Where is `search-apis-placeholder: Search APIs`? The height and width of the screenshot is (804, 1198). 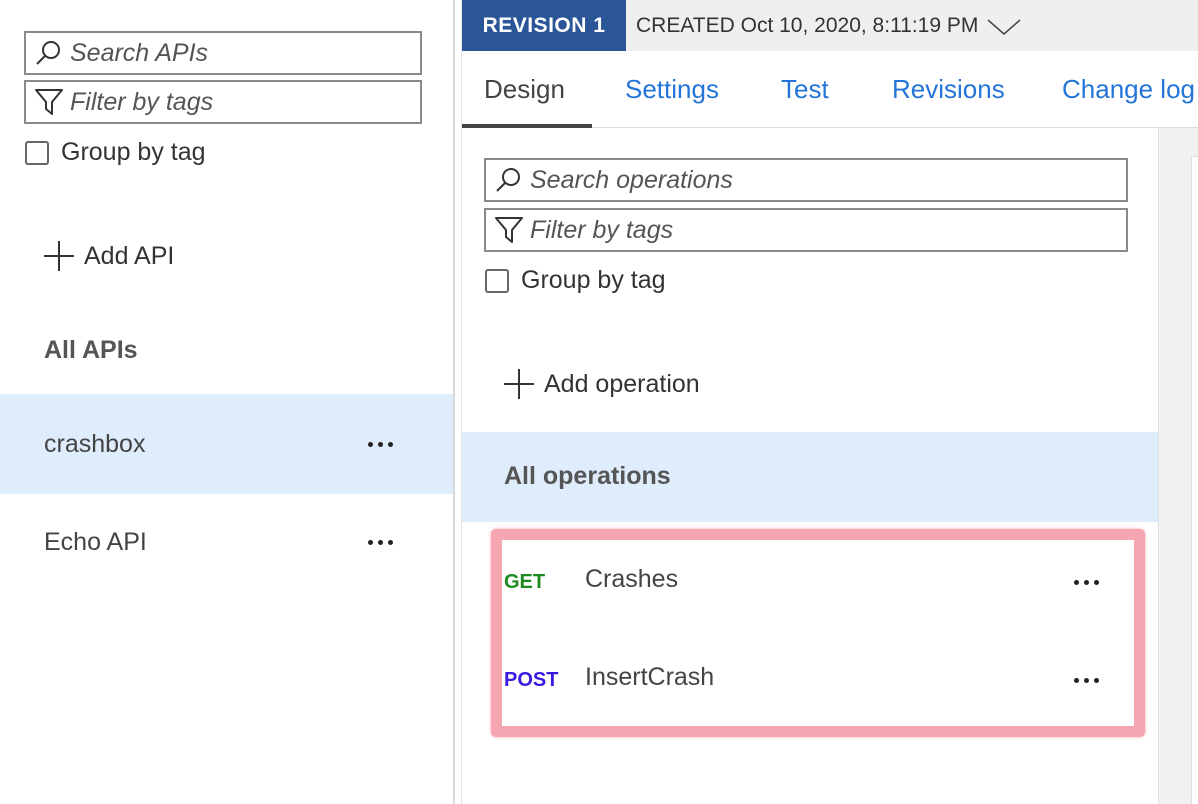
search-apis-placeholder: Search APIs is located at coordinates (139, 52).